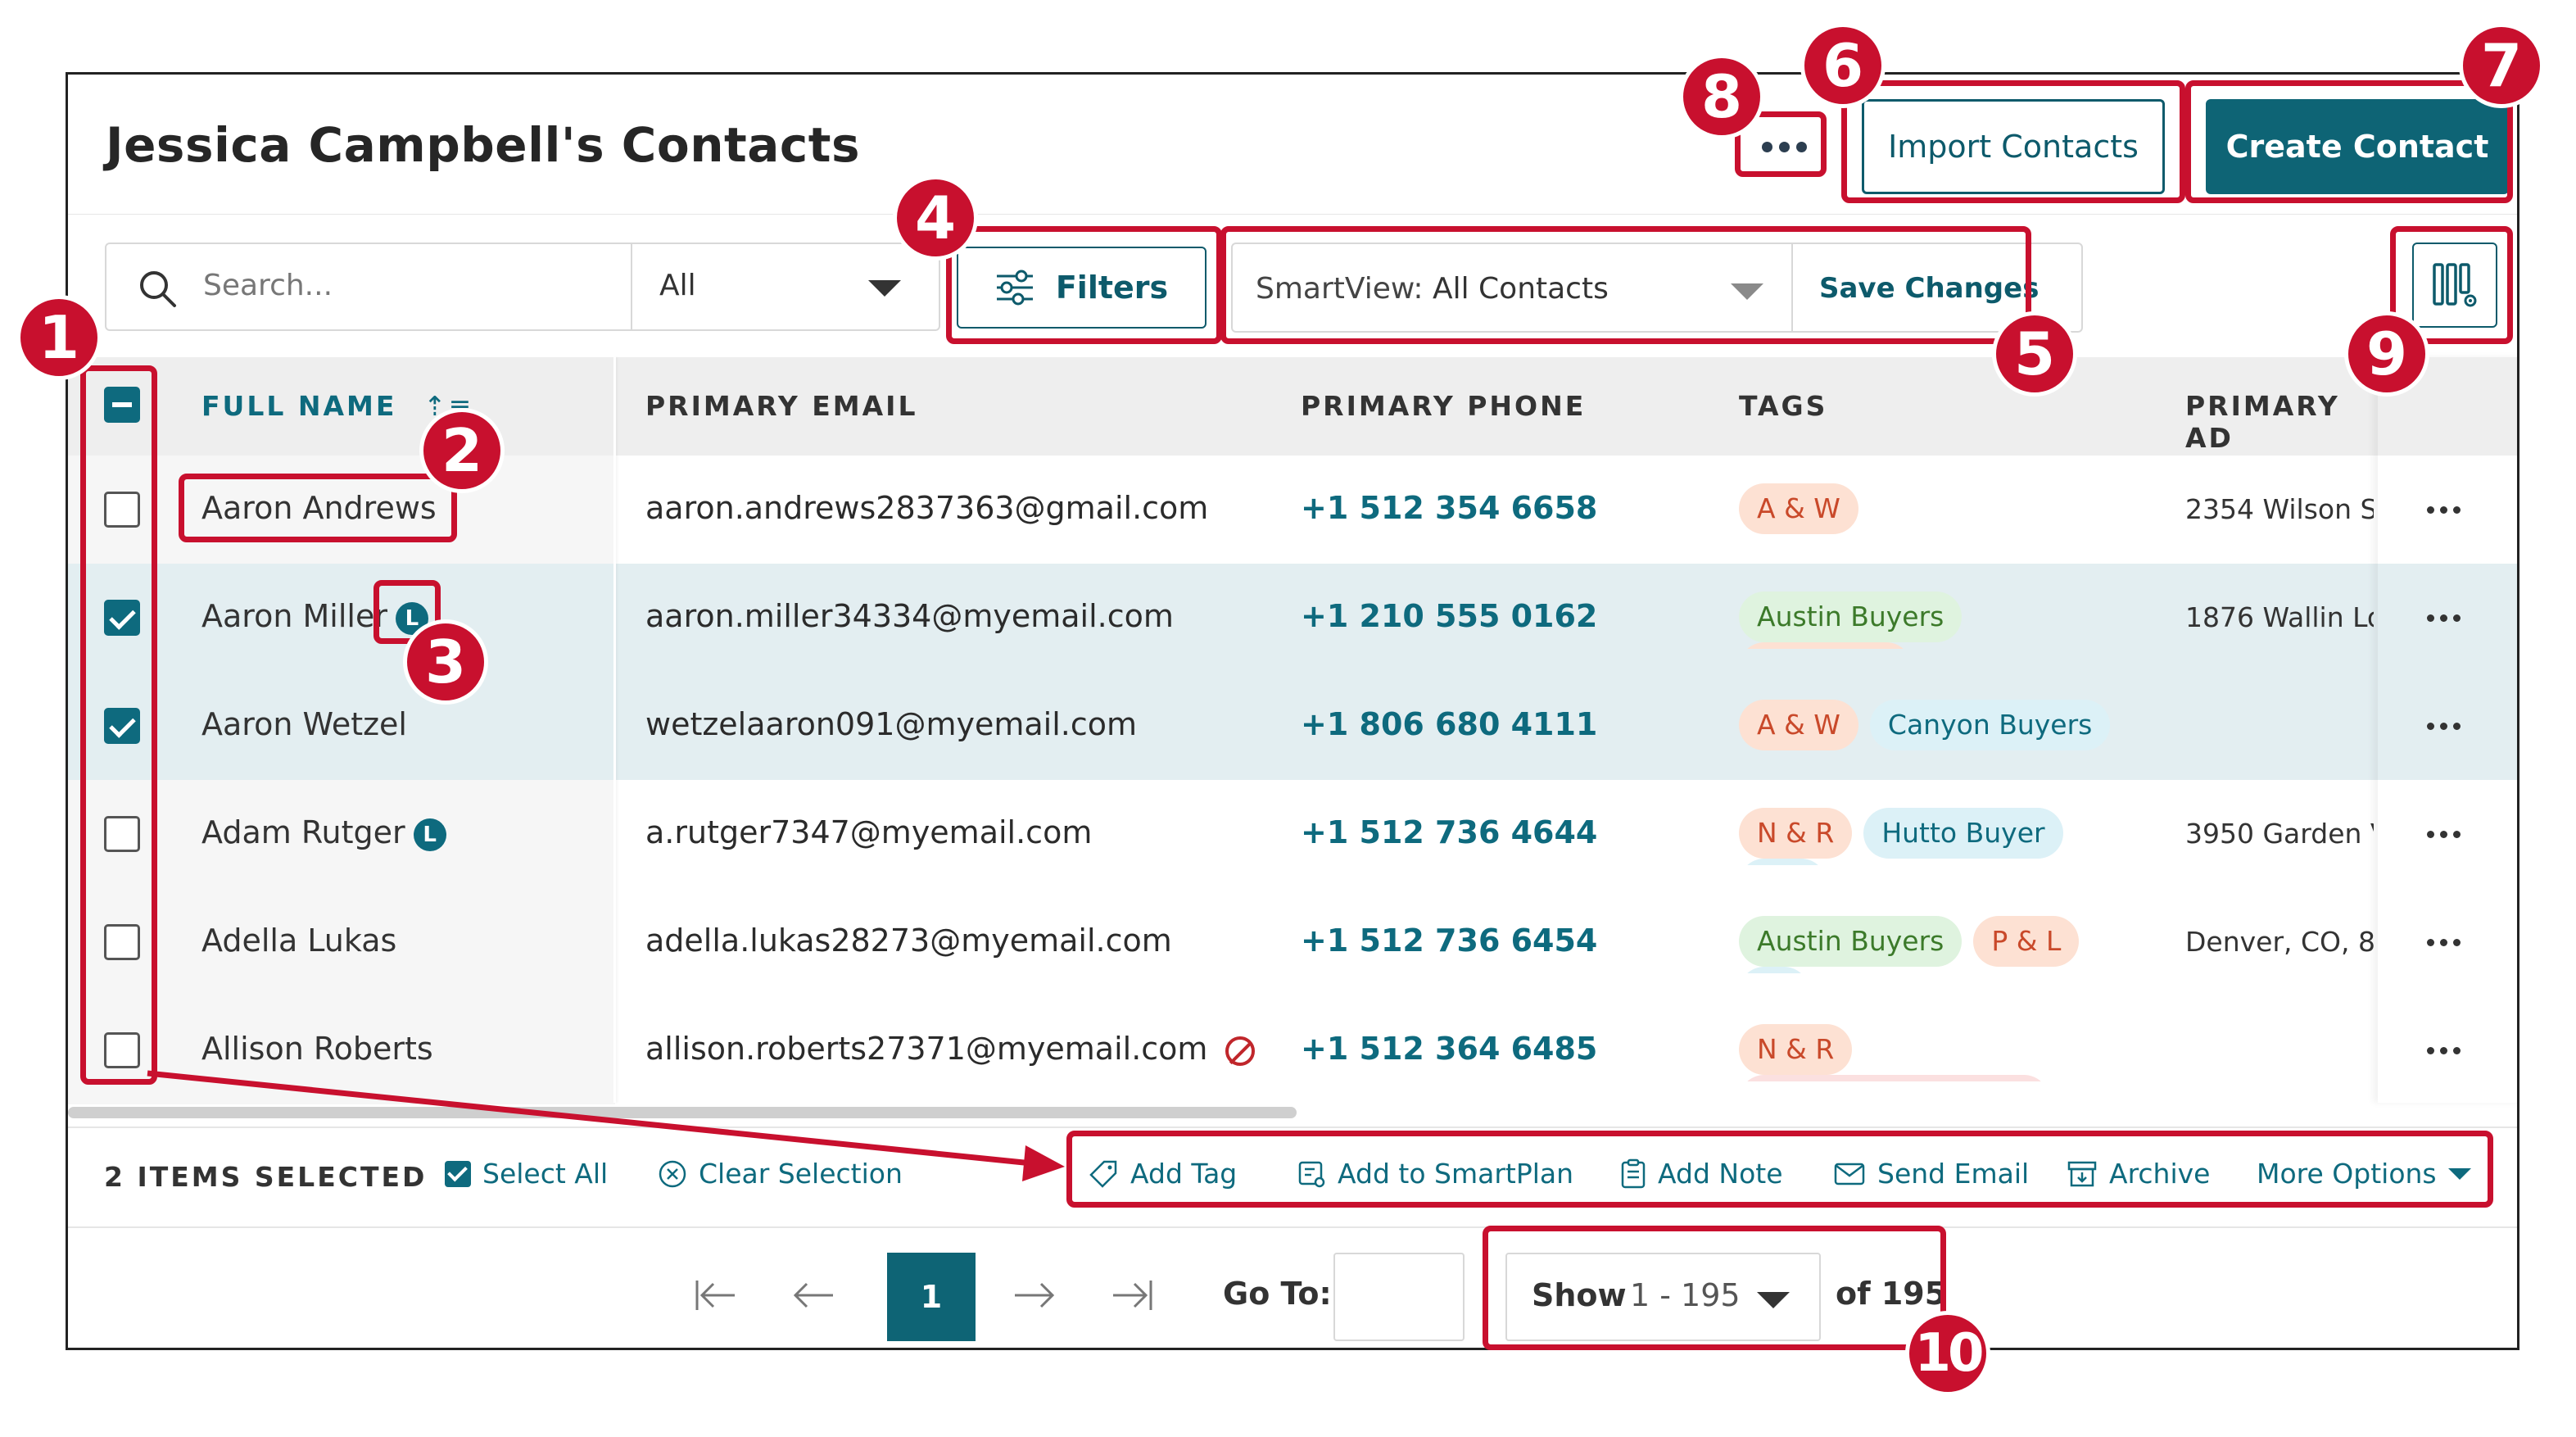 This screenshot has height=1437, width=2576. Describe the element at coordinates (1947, 1353) in the screenshot. I see `annotation-badge-10: 10` at that location.